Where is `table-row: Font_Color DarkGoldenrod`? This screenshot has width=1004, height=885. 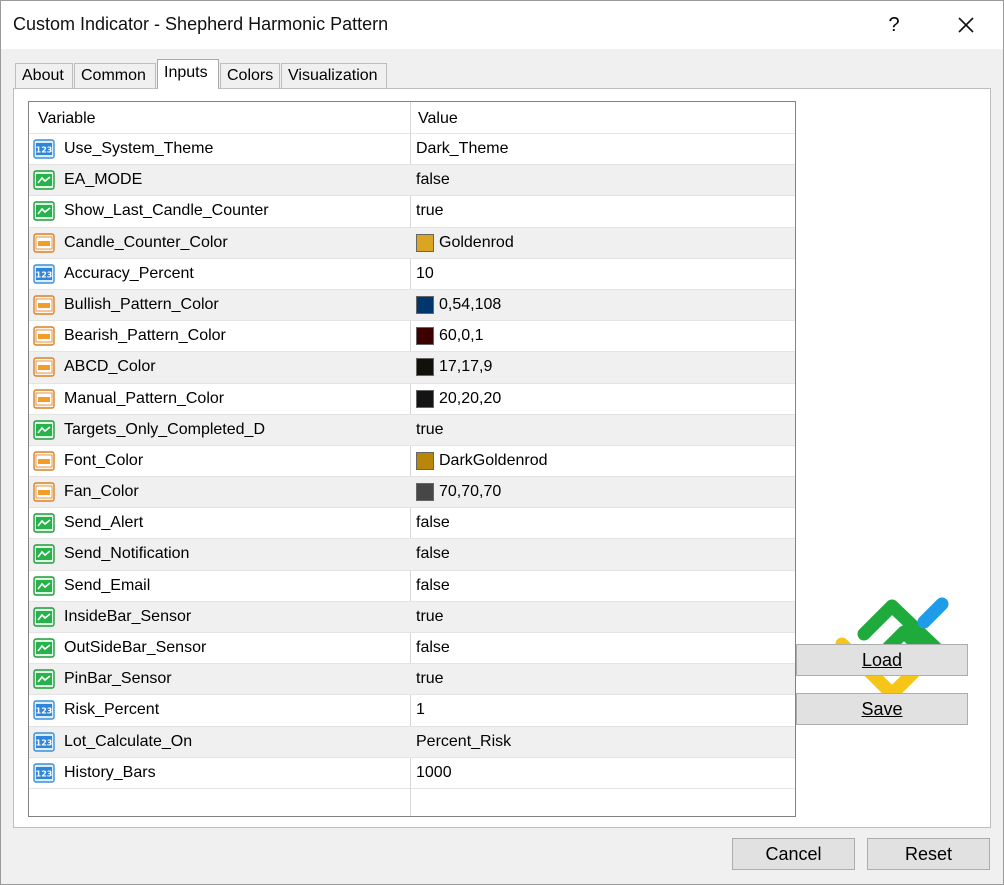
table-row: Font_Color DarkGoldenrod is located at coordinates (412, 462).